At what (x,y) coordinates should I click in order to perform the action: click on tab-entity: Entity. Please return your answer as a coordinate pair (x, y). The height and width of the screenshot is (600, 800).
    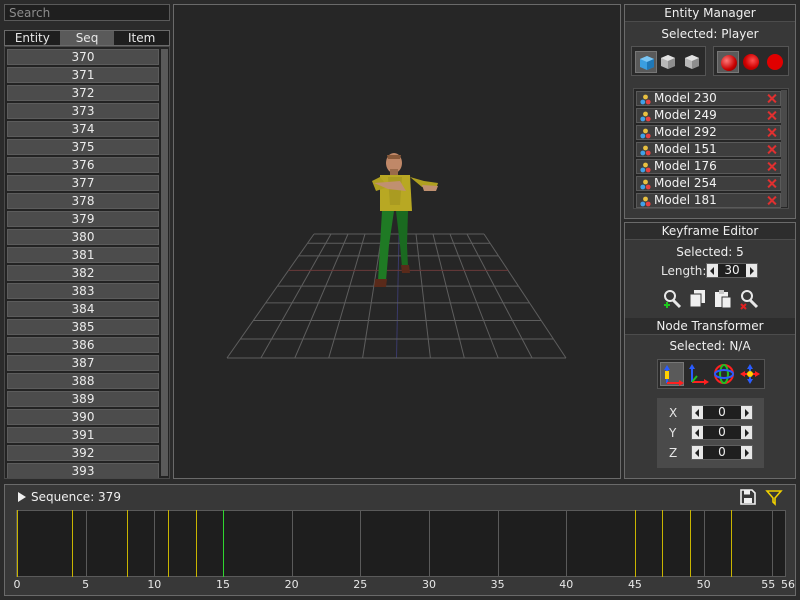
    Looking at the image, I should click on (32, 38).